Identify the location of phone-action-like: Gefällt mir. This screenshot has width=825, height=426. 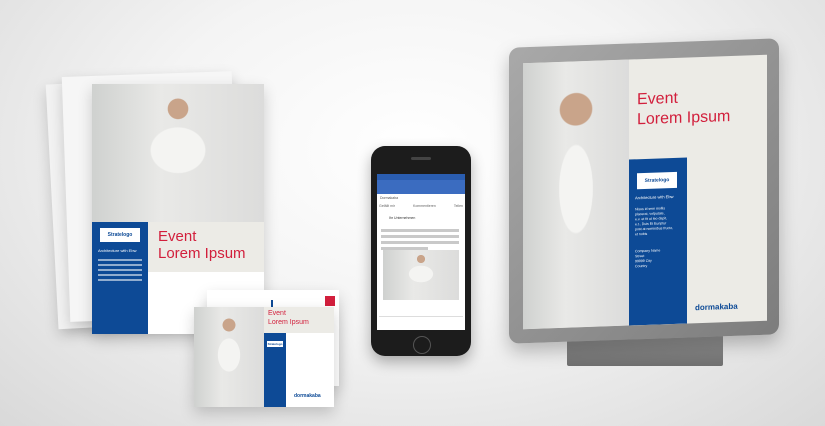
(387, 206).